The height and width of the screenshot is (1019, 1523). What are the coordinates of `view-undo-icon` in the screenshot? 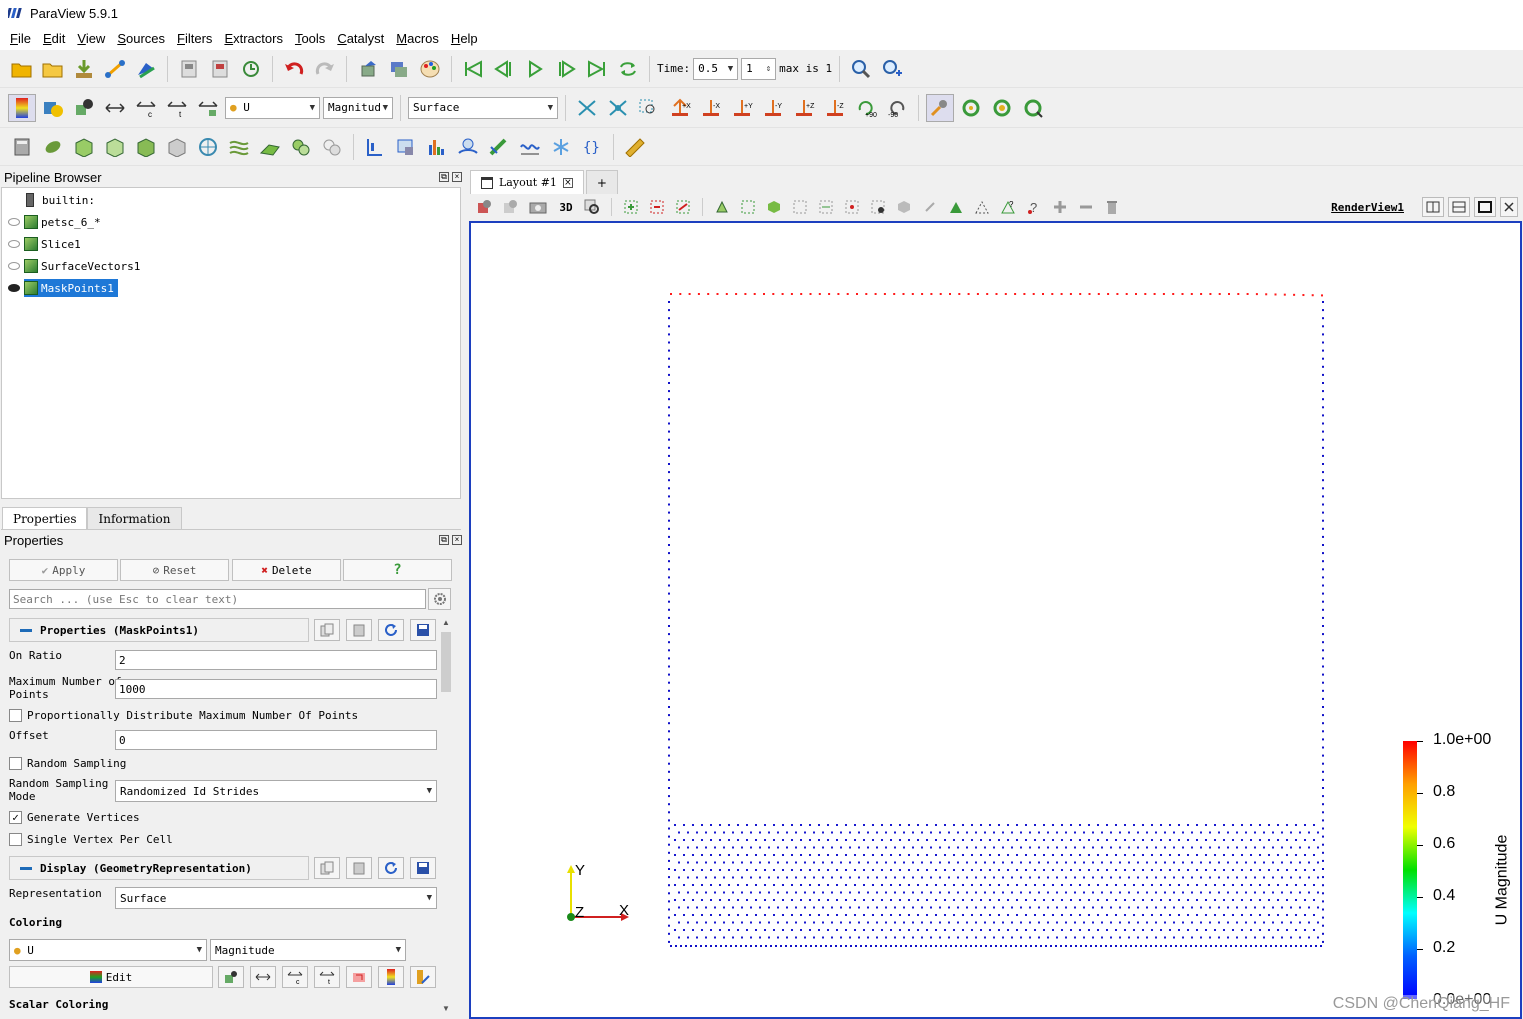 It's located at (484, 207).